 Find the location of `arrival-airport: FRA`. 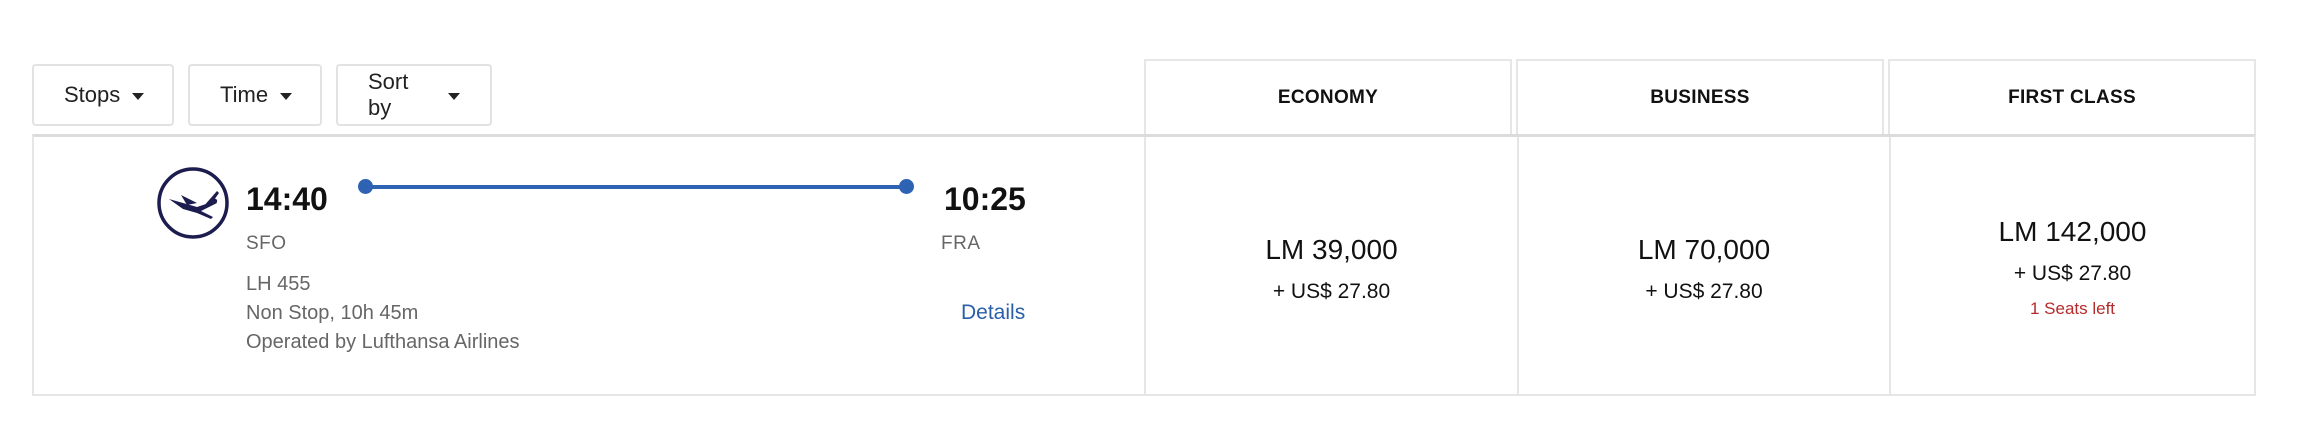

arrival-airport: FRA is located at coordinates (961, 243).